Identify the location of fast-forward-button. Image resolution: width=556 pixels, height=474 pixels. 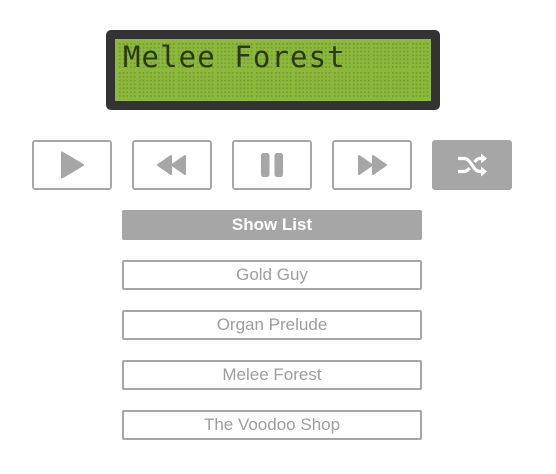
(372, 165).